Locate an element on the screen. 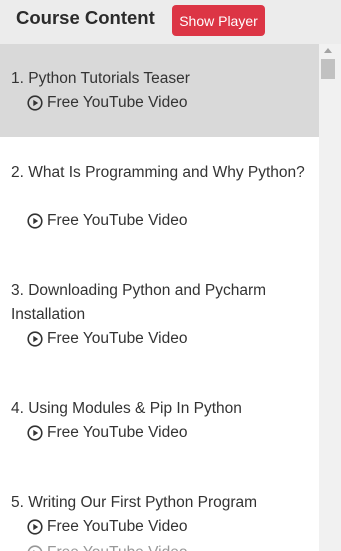  lesson-title: 4. Using Modules & Pip In Python is located at coordinates (126, 408).